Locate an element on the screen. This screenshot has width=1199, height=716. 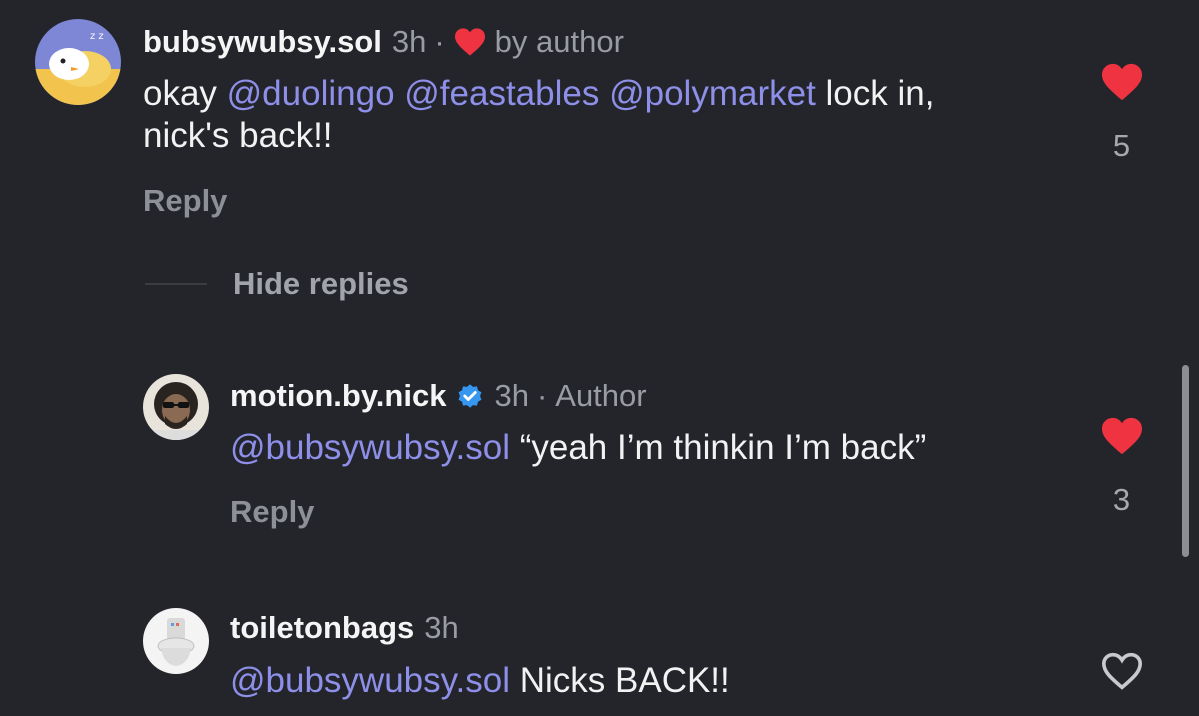
mention-link-polymarket: @polymarket is located at coordinates (712, 93).